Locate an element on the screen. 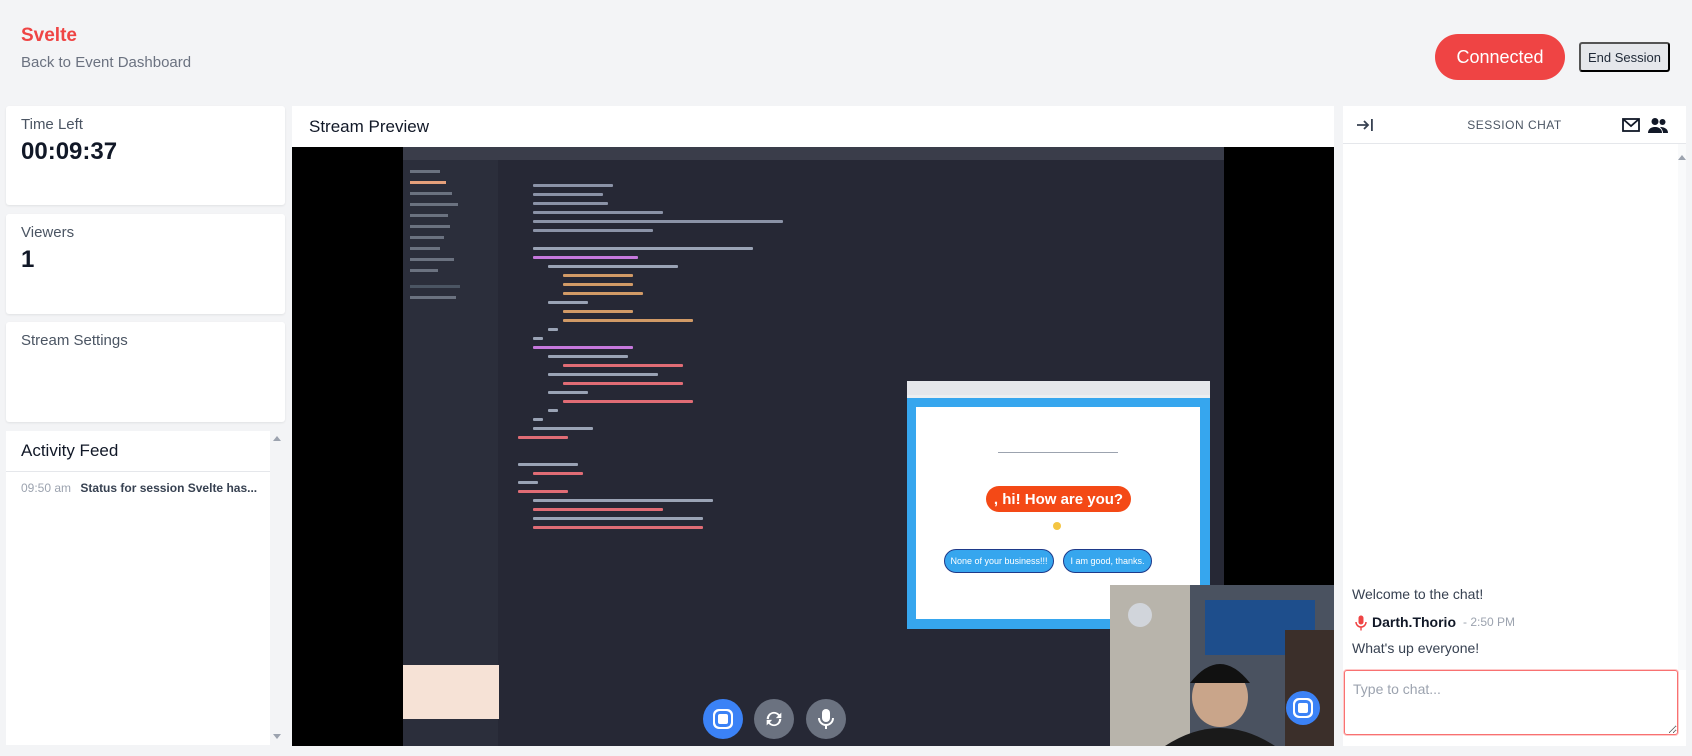  preview-button: I am good, thanks. is located at coordinates (1107, 561).